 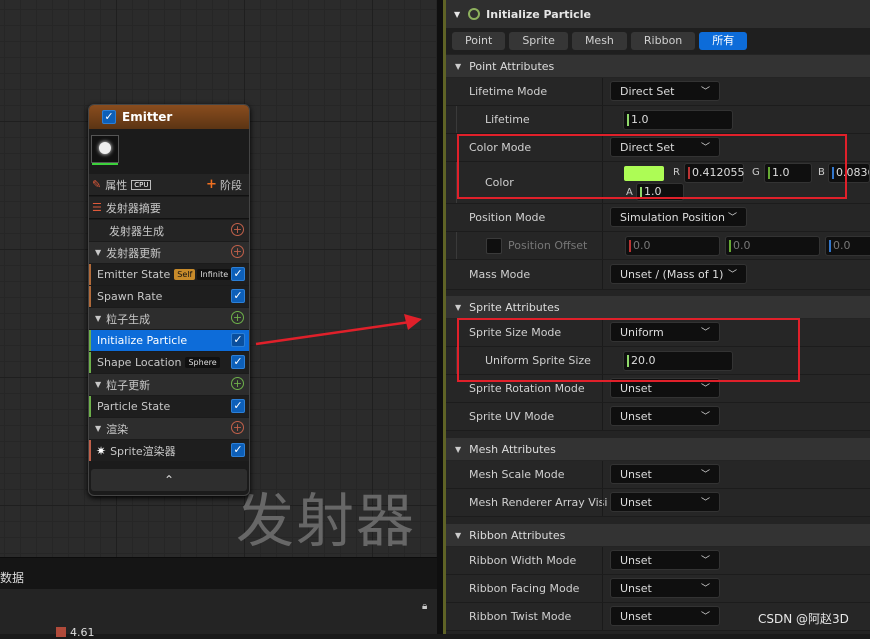 I want to click on section-point-attributes: ▼ Point Attributes, so click(x=658, y=66).